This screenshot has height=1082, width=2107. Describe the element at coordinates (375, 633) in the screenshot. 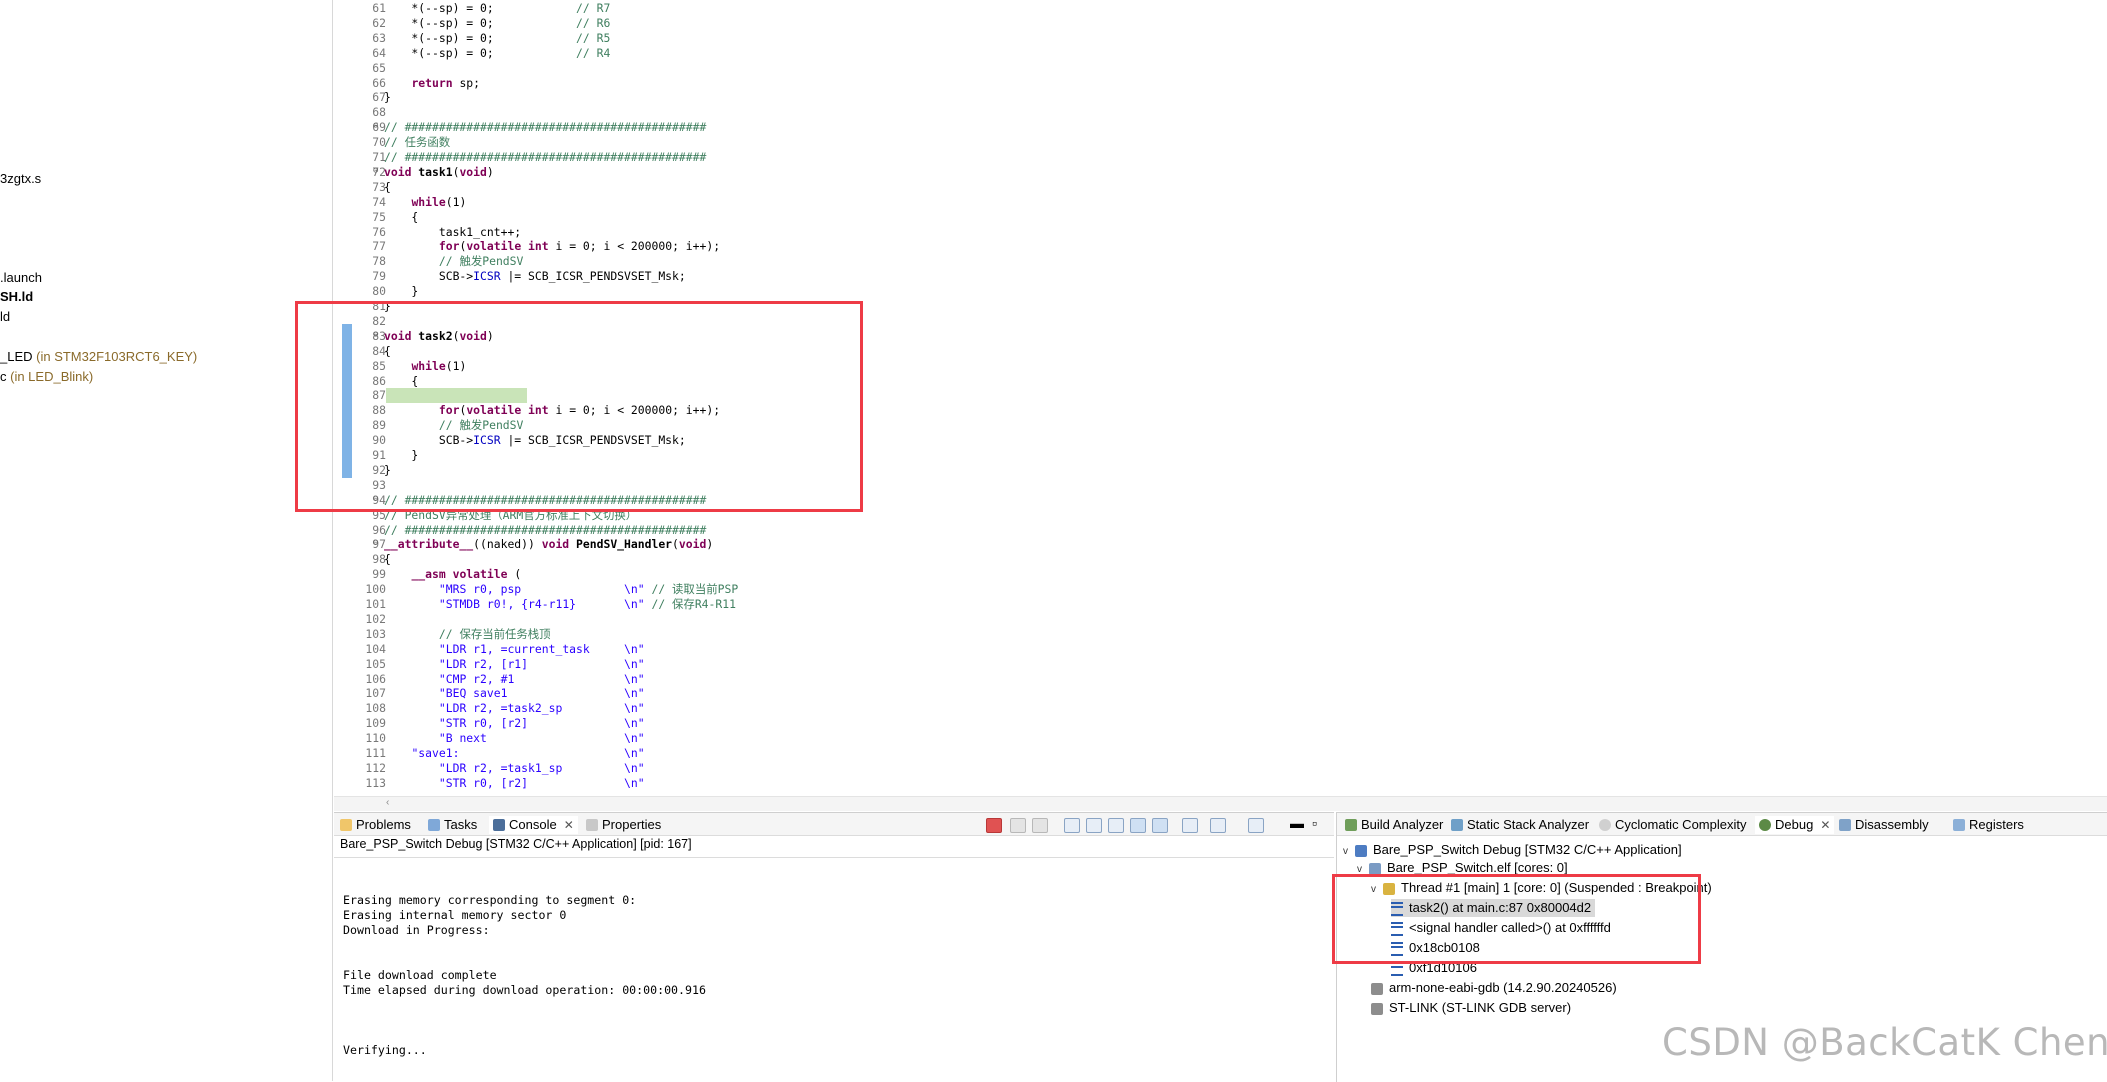

I see `line-number: 103` at that location.